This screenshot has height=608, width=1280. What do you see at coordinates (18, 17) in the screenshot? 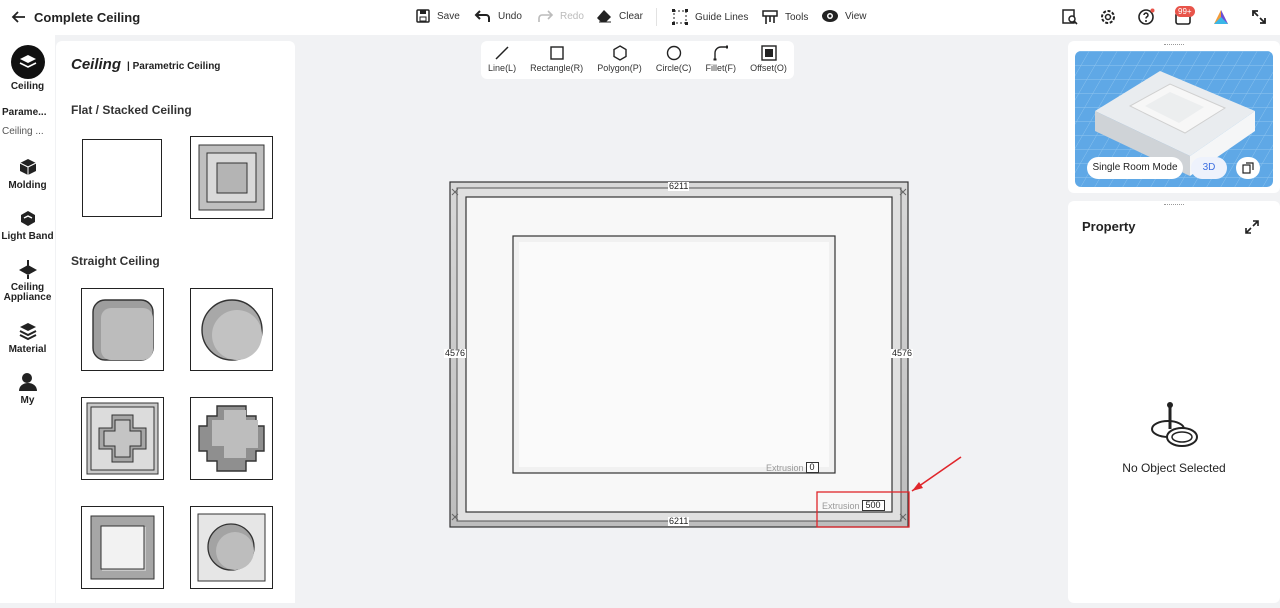
I see `arrow-left-icon` at bounding box center [18, 17].